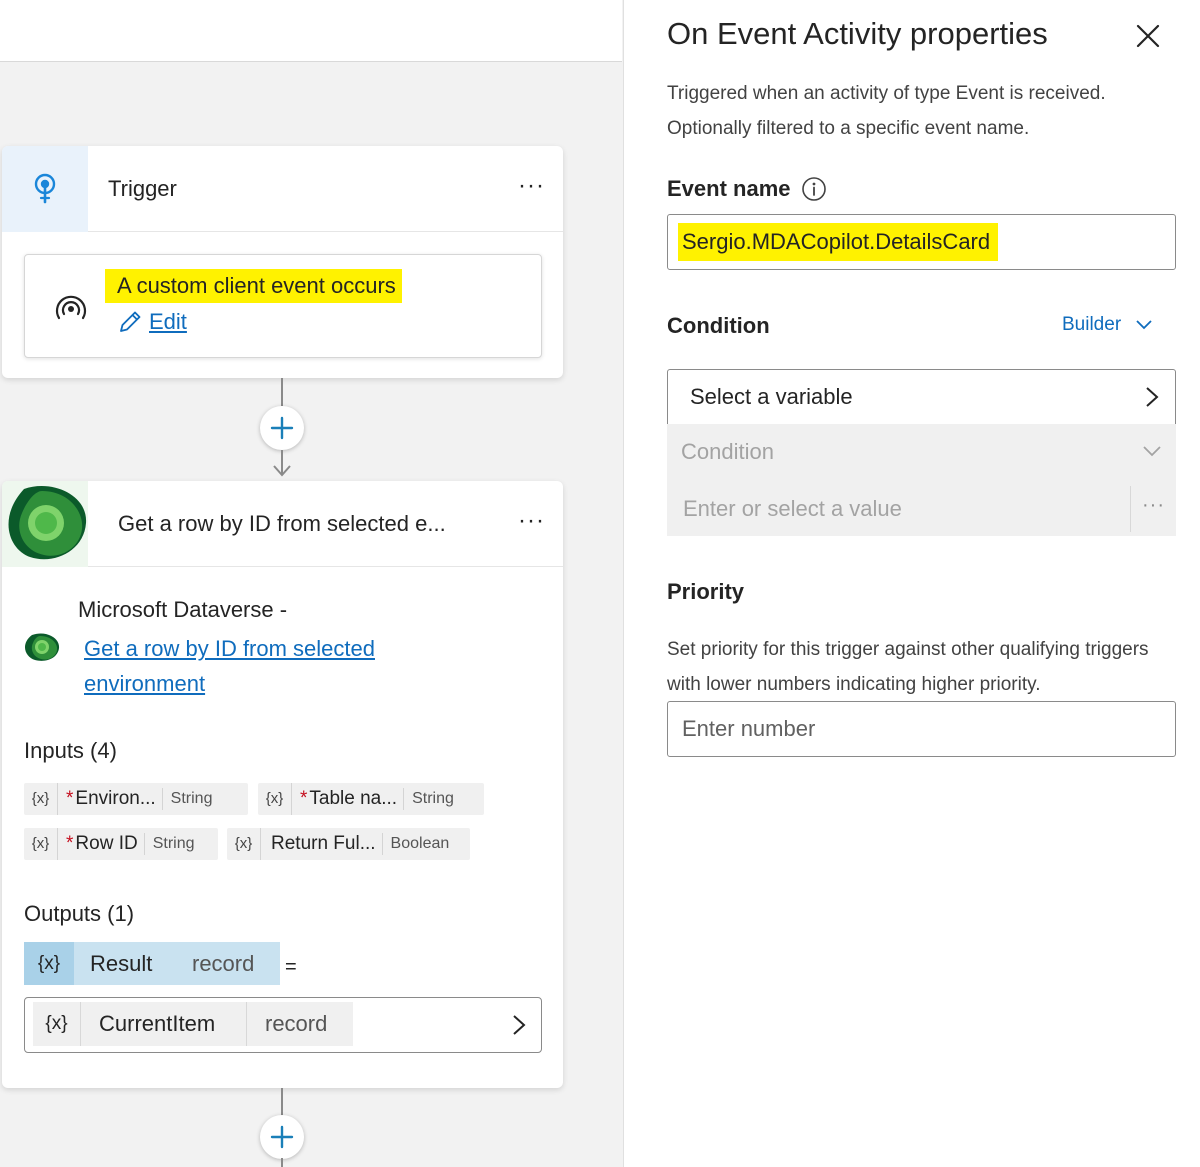 This screenshot has height=1167, width=1200. Describe the element at coordinates (130, 321) in the screenshot. I see `pencil-icon` at that location.